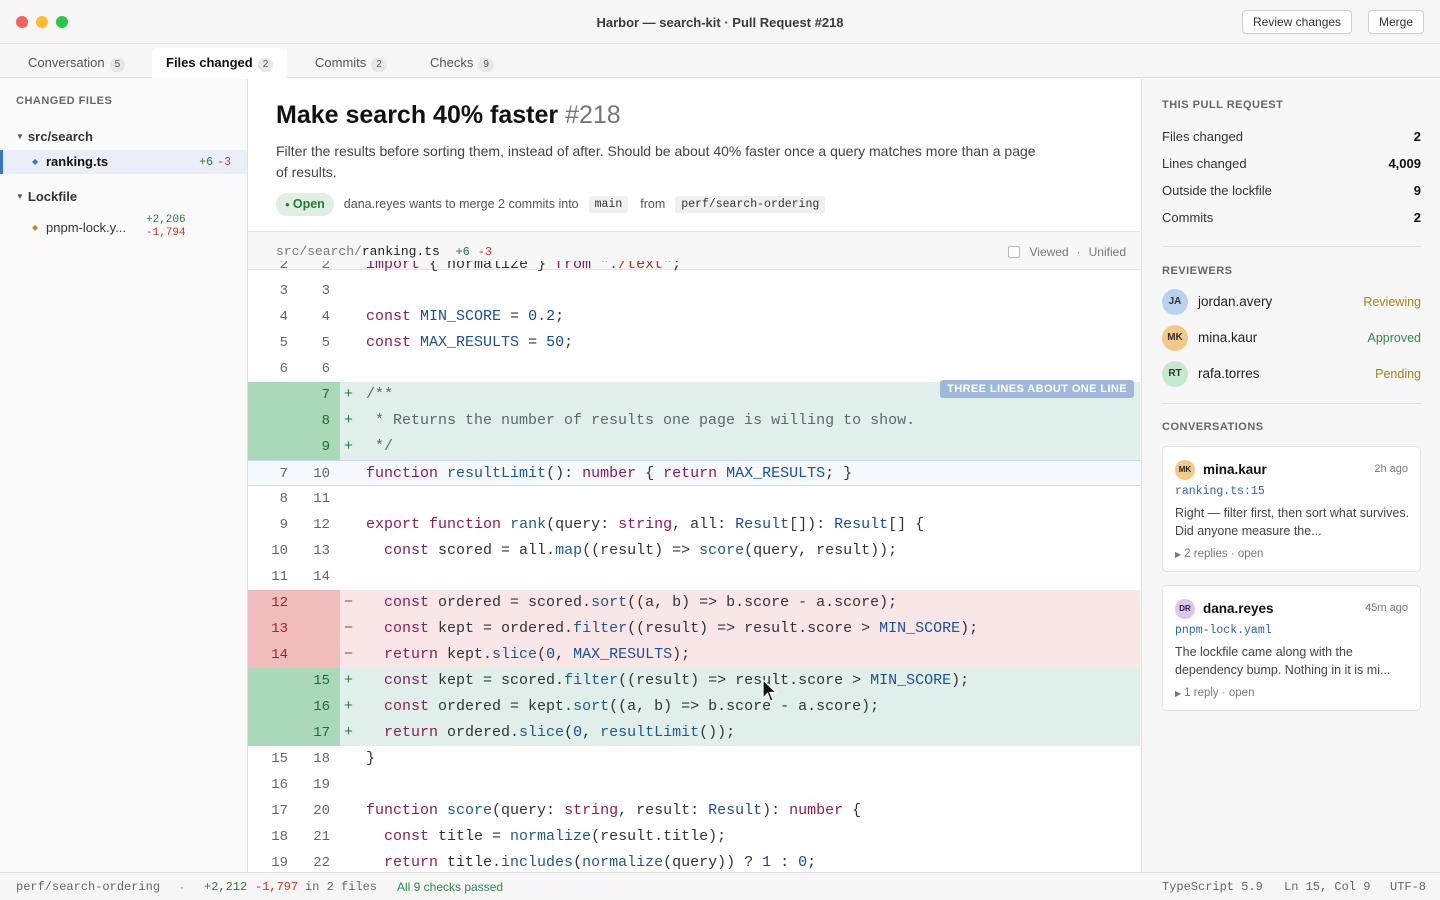  What do you see at coordinates (1223, 630) in the screenshot?
I see `comment-file-link: pnpm-lock.yaml` at bounding box center [1223, 630].